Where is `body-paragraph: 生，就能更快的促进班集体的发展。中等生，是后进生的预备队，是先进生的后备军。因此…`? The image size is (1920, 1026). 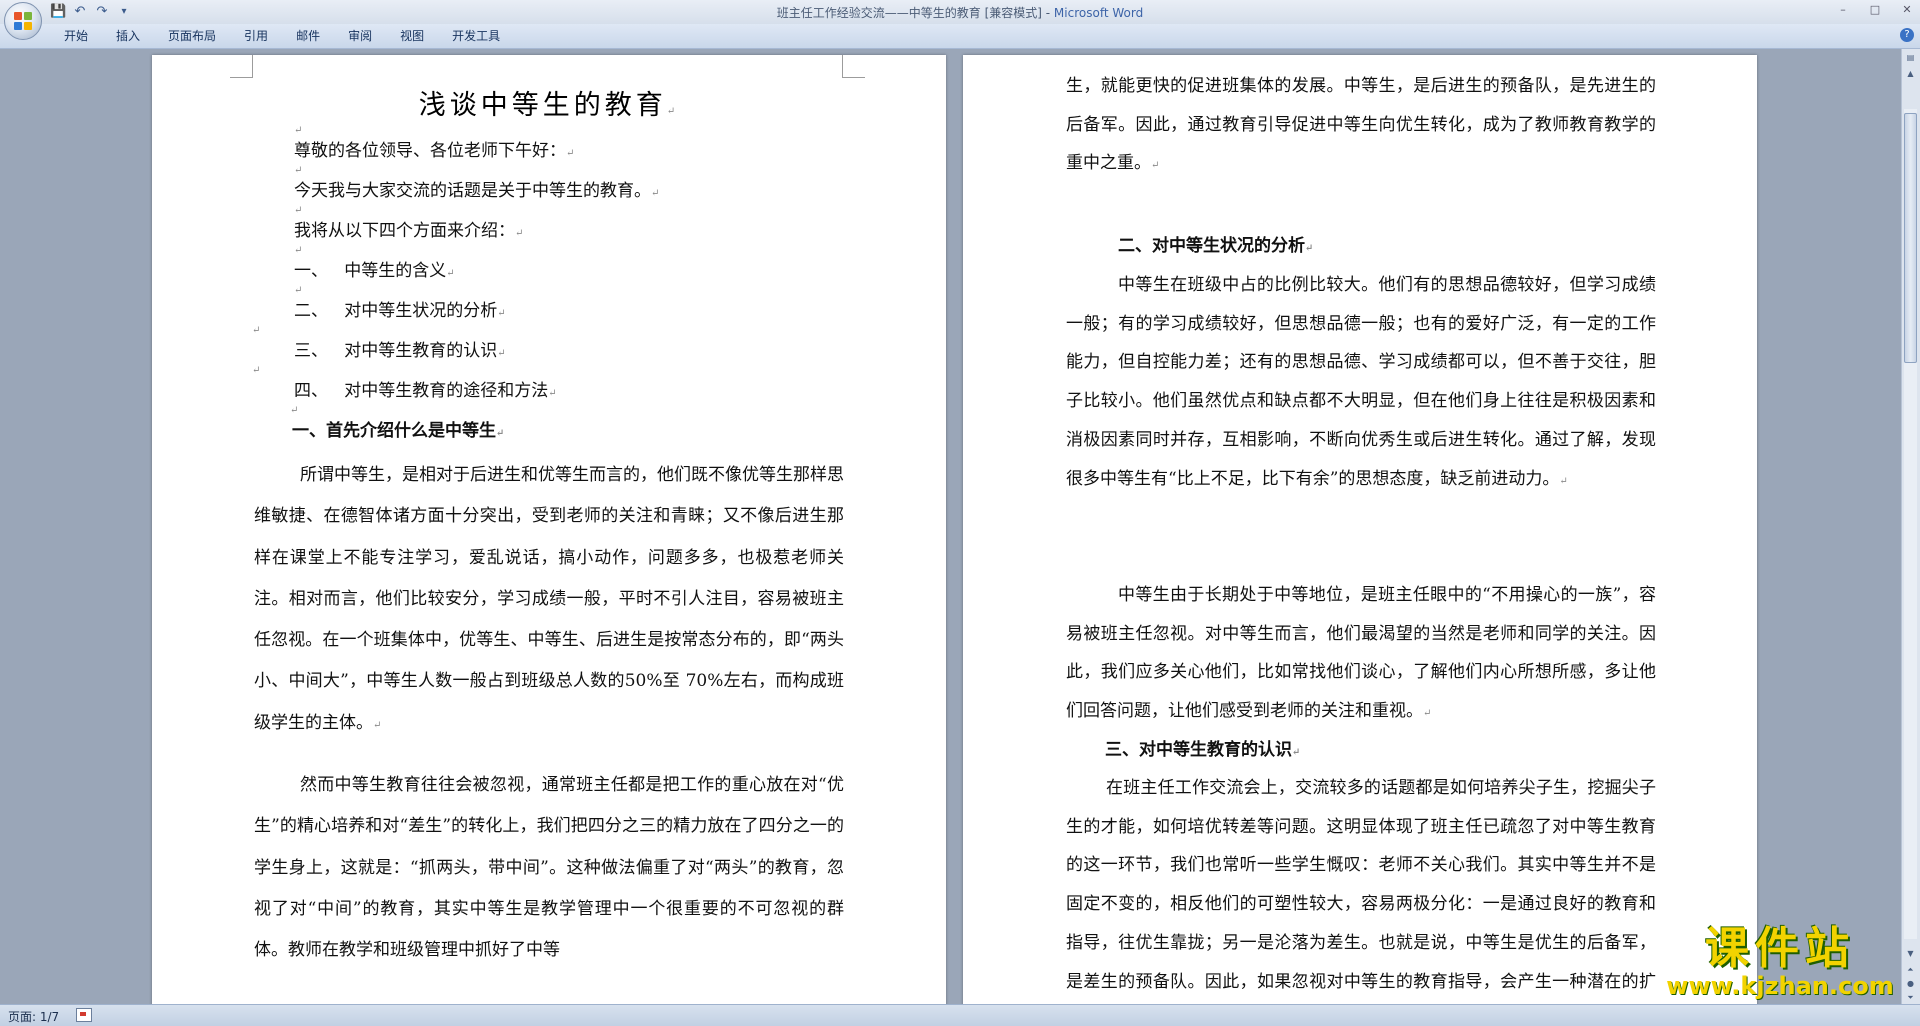 body-paragraph: 生，就能更快的促进班集体的发展。中等生，是后进生的预备队，是先进生的后备军。因此… is located at coordinates (1361, 126).